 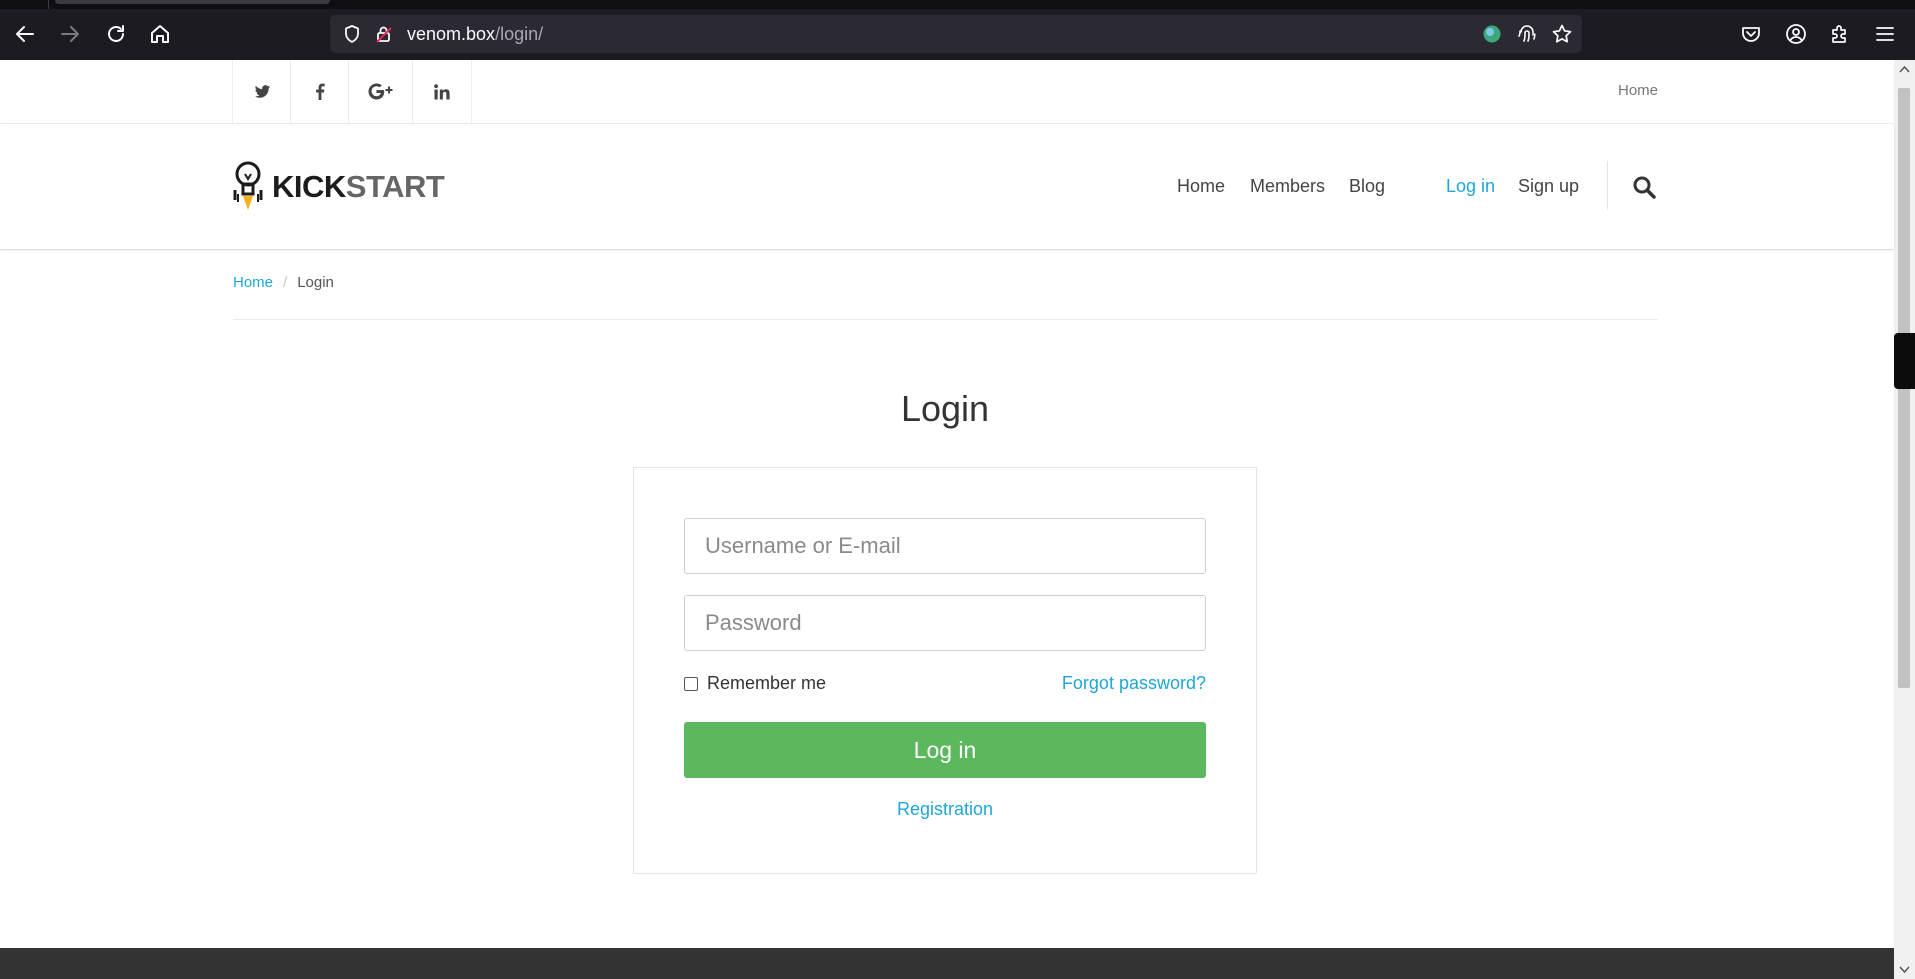 What do you see at coordinates (947, 92) in the screenshot?
I see `social-topbar: Home` at bounding box center [947, 92].